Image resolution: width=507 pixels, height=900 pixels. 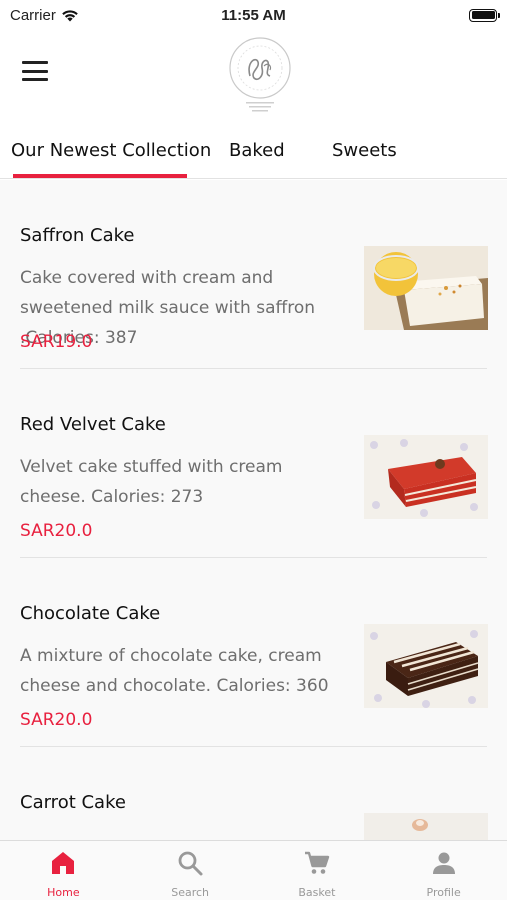 I want to click on nav-label: Basket, so click(x=317, y=892).